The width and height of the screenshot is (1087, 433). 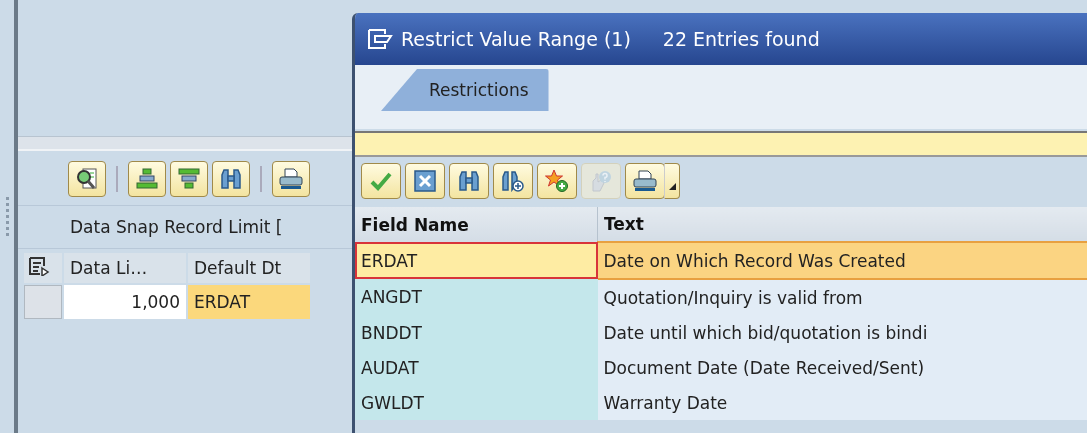 I want to click on column-header: Field Name, so click(x=476, y=224).